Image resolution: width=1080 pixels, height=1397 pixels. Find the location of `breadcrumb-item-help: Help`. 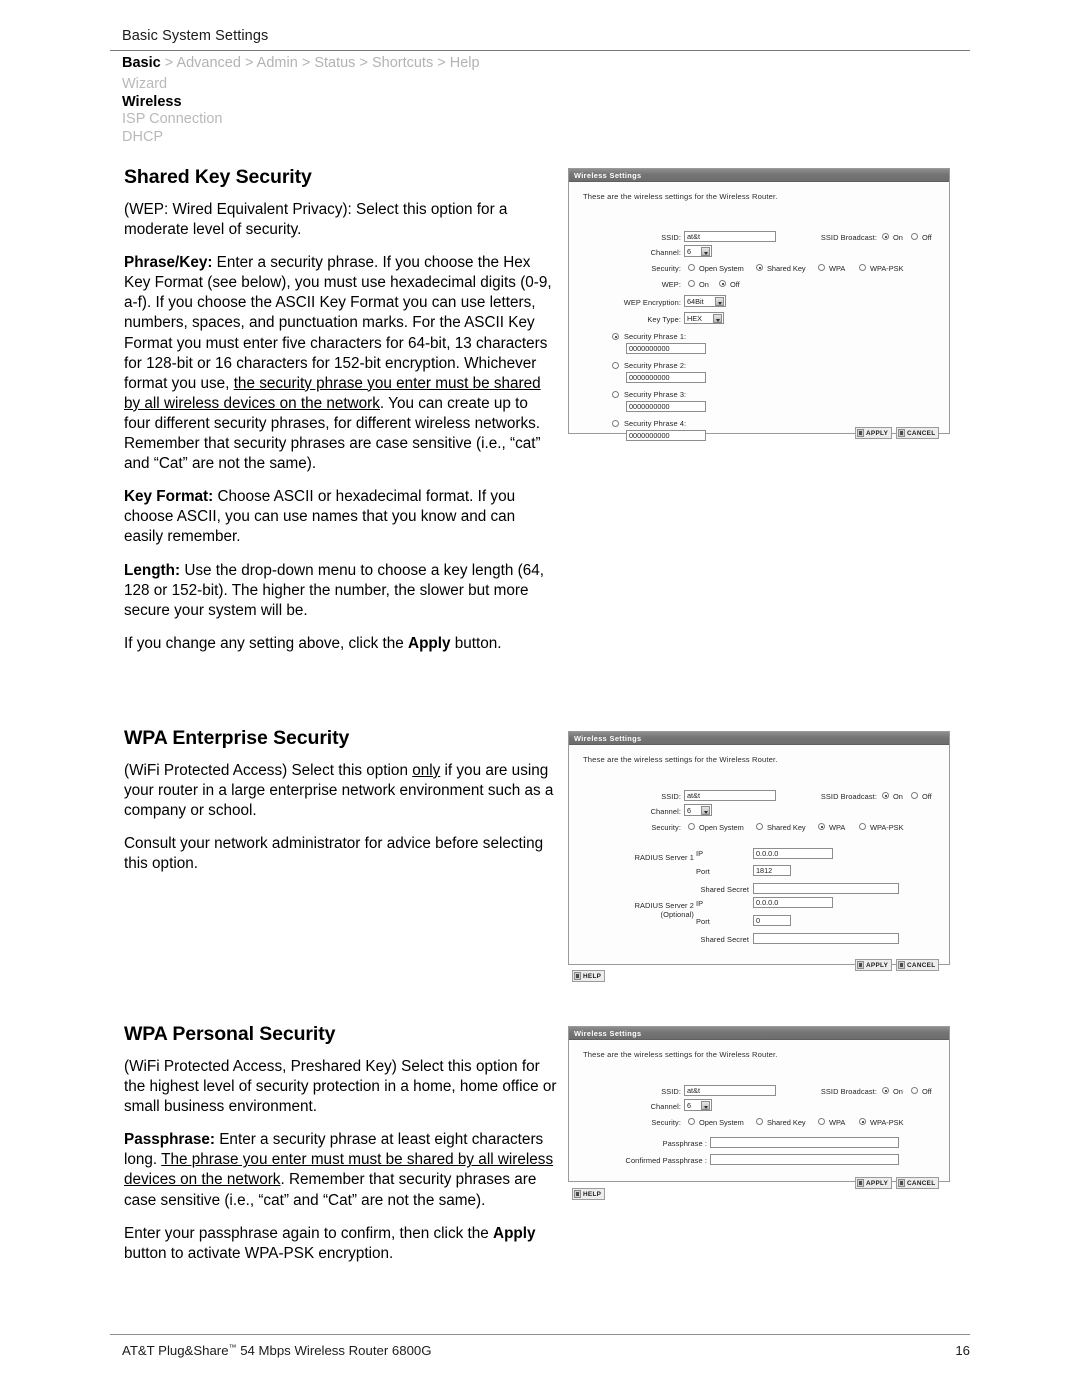

breadcrumb-item-help: Help is located at coordinates (465, 63).